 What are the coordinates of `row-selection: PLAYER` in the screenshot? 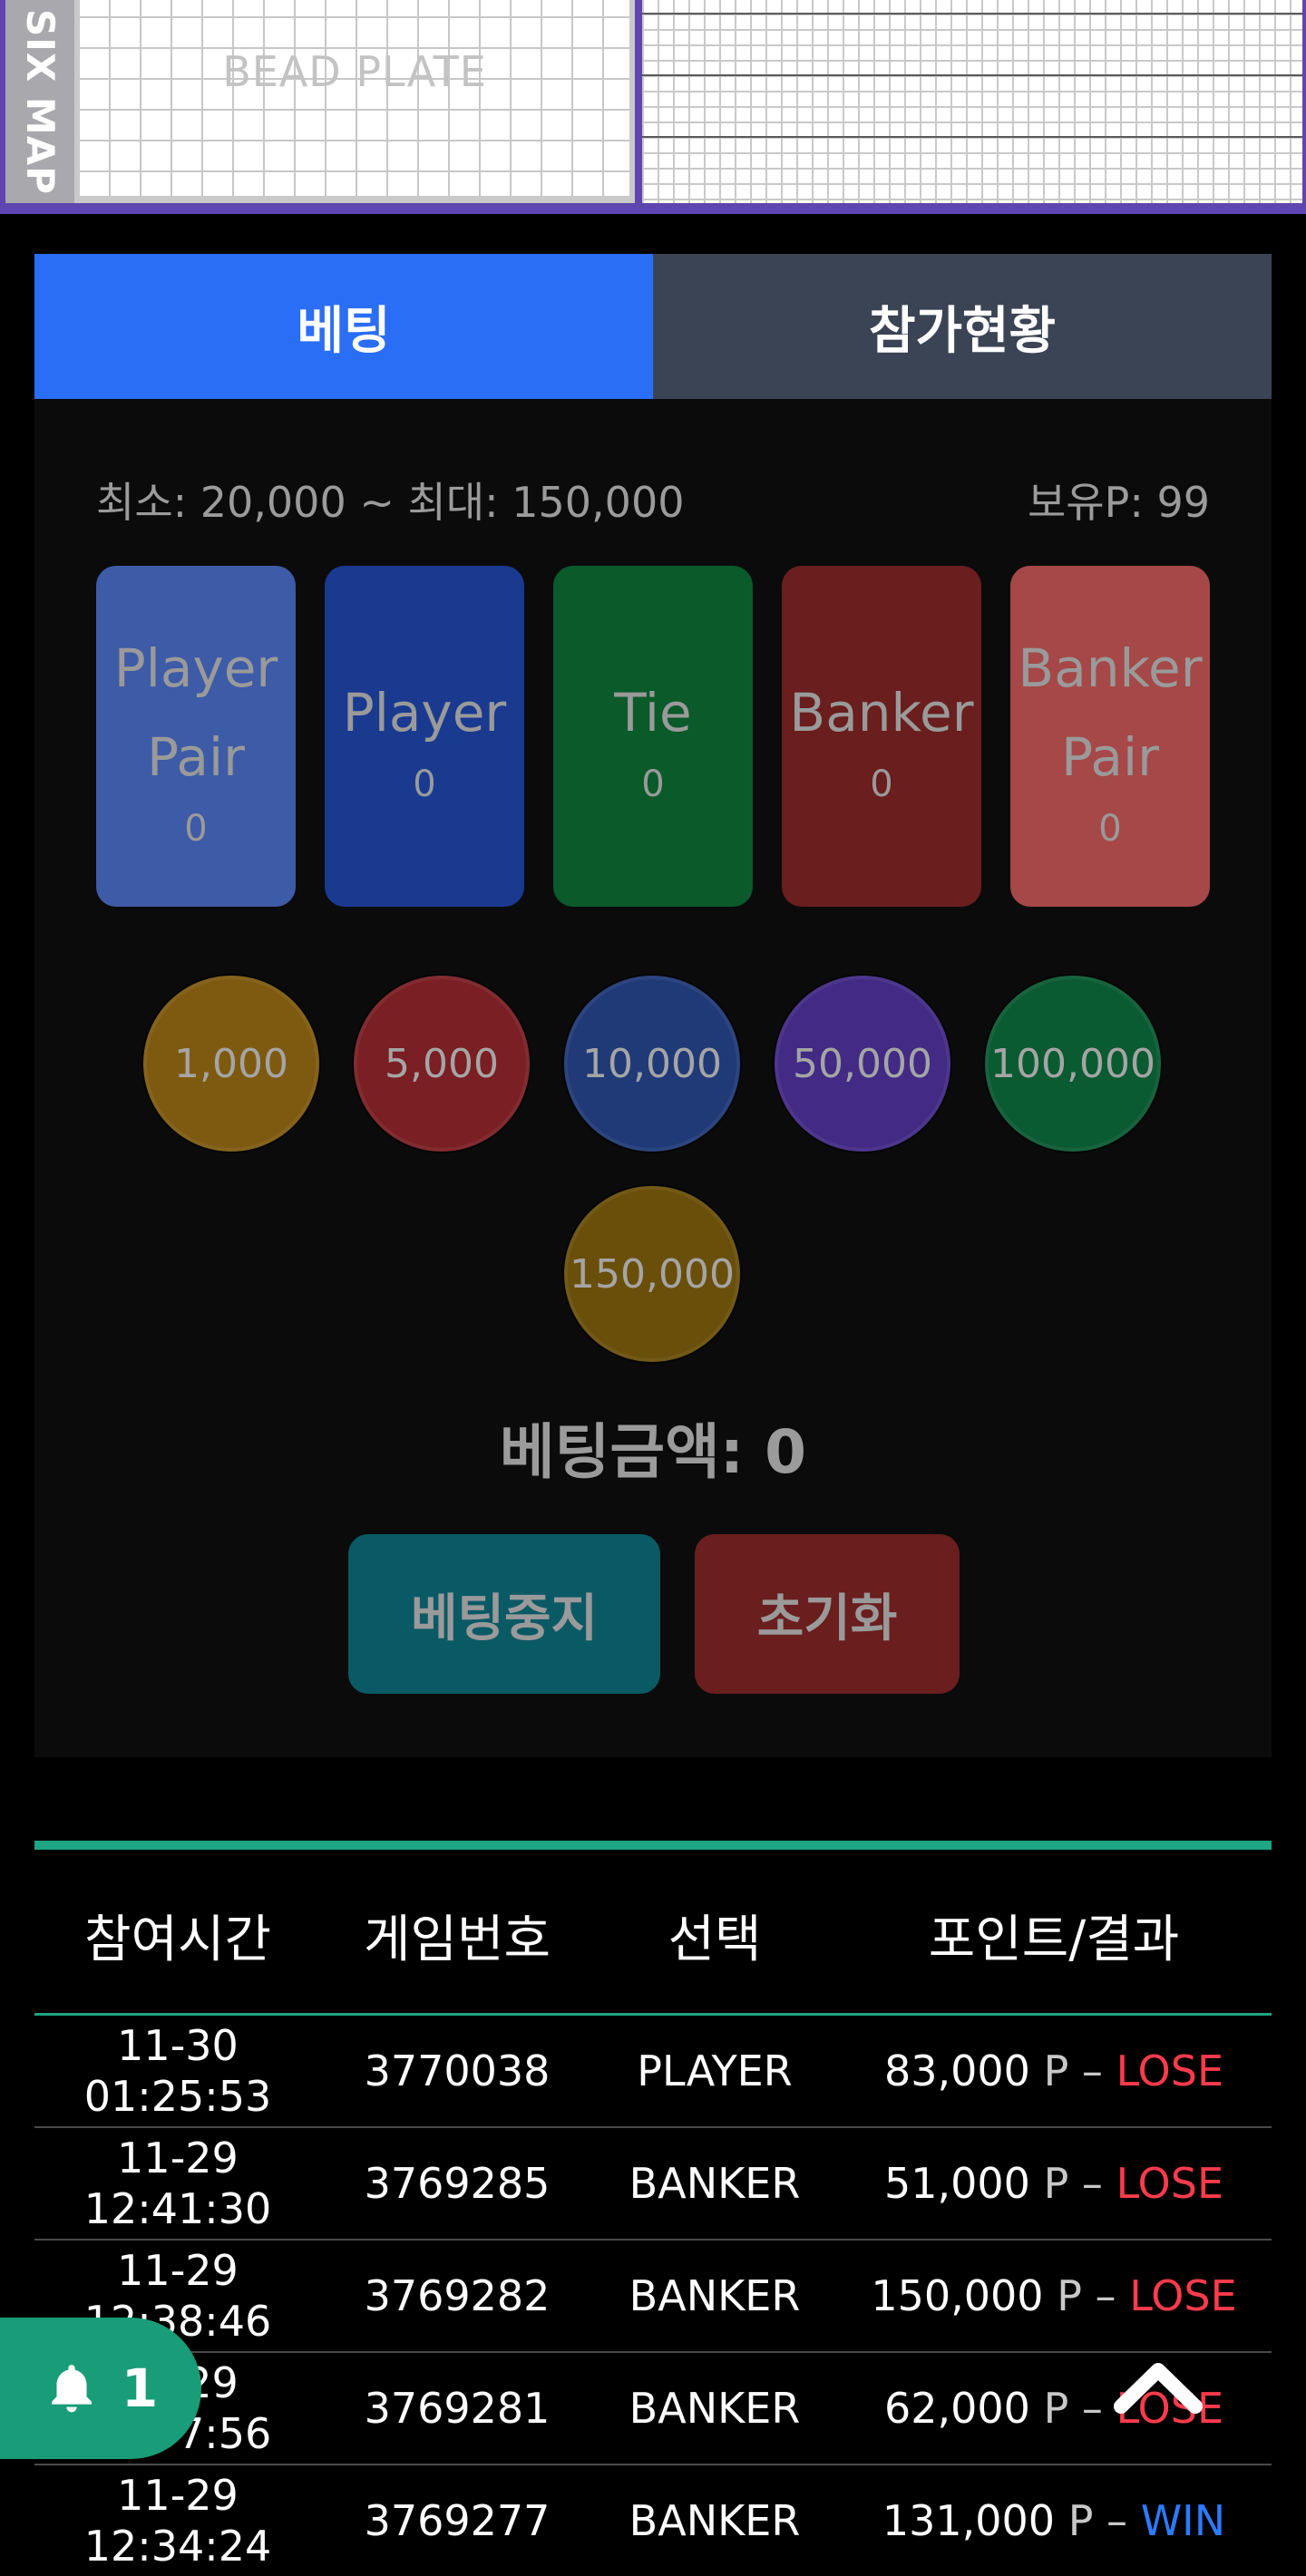 It's located at (715, 2070).